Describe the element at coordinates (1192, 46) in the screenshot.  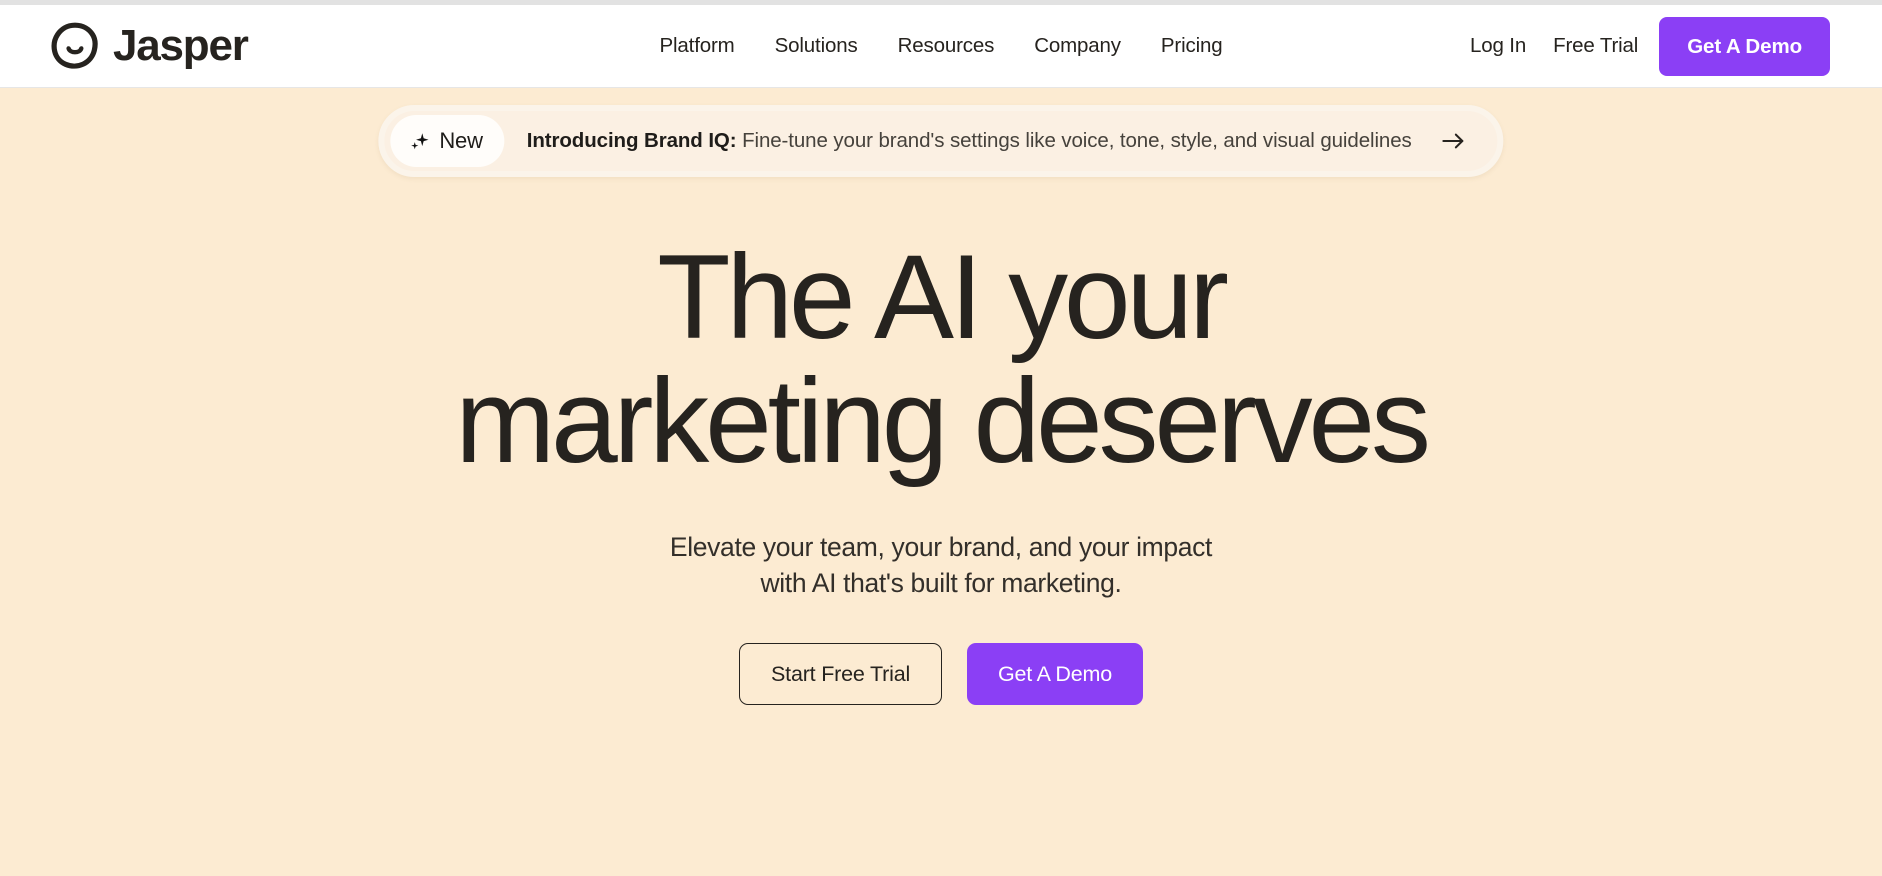
I see `nav-item-pricing: Pricing` at that location.